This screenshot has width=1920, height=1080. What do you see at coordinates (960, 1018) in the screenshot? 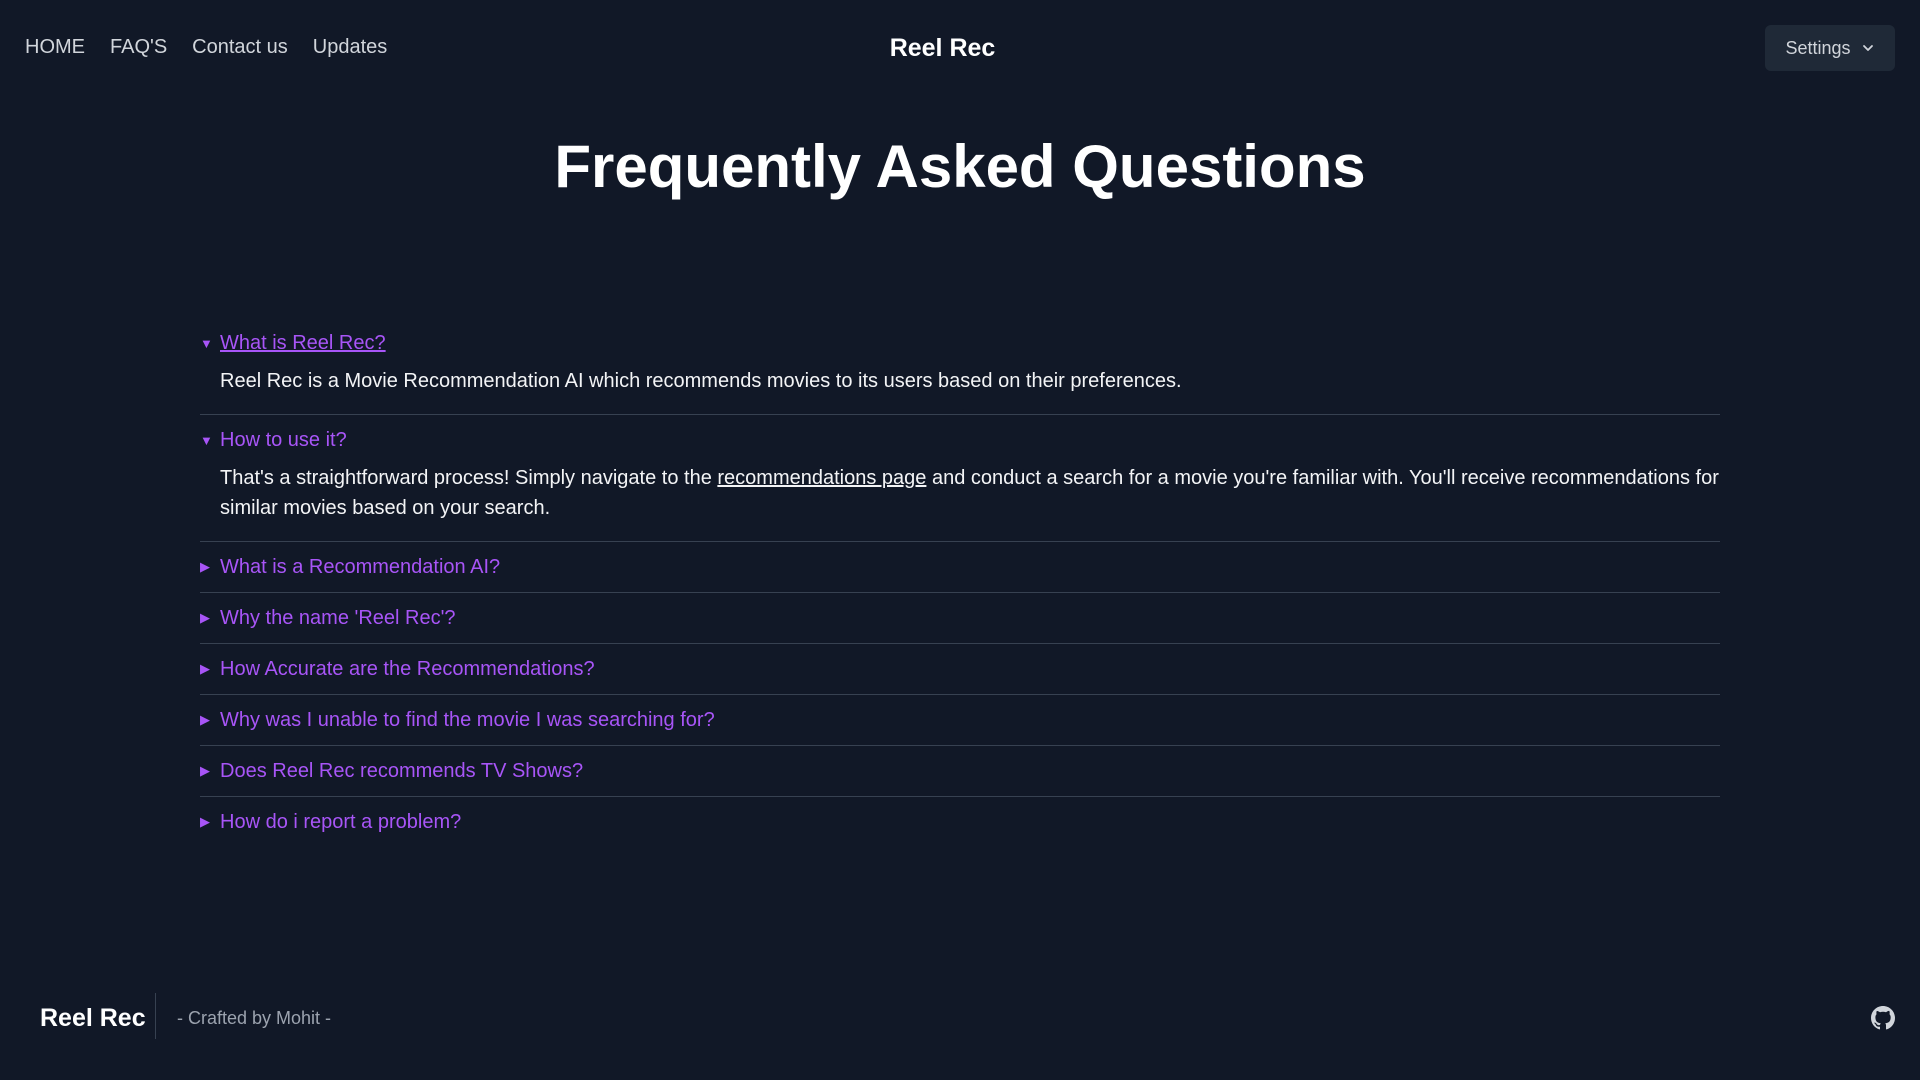
I see `footer: Reel Rec - Crafted by Mohit -` at bounding box center [960, 1018].